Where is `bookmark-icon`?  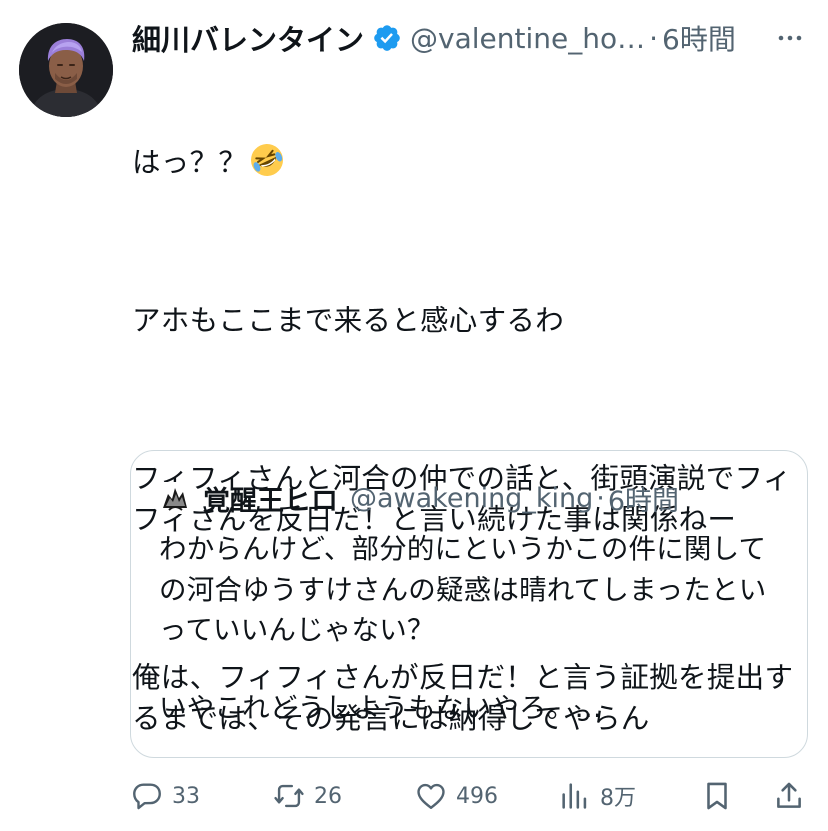
bookmark-icon is located at coordinates (717, 796).